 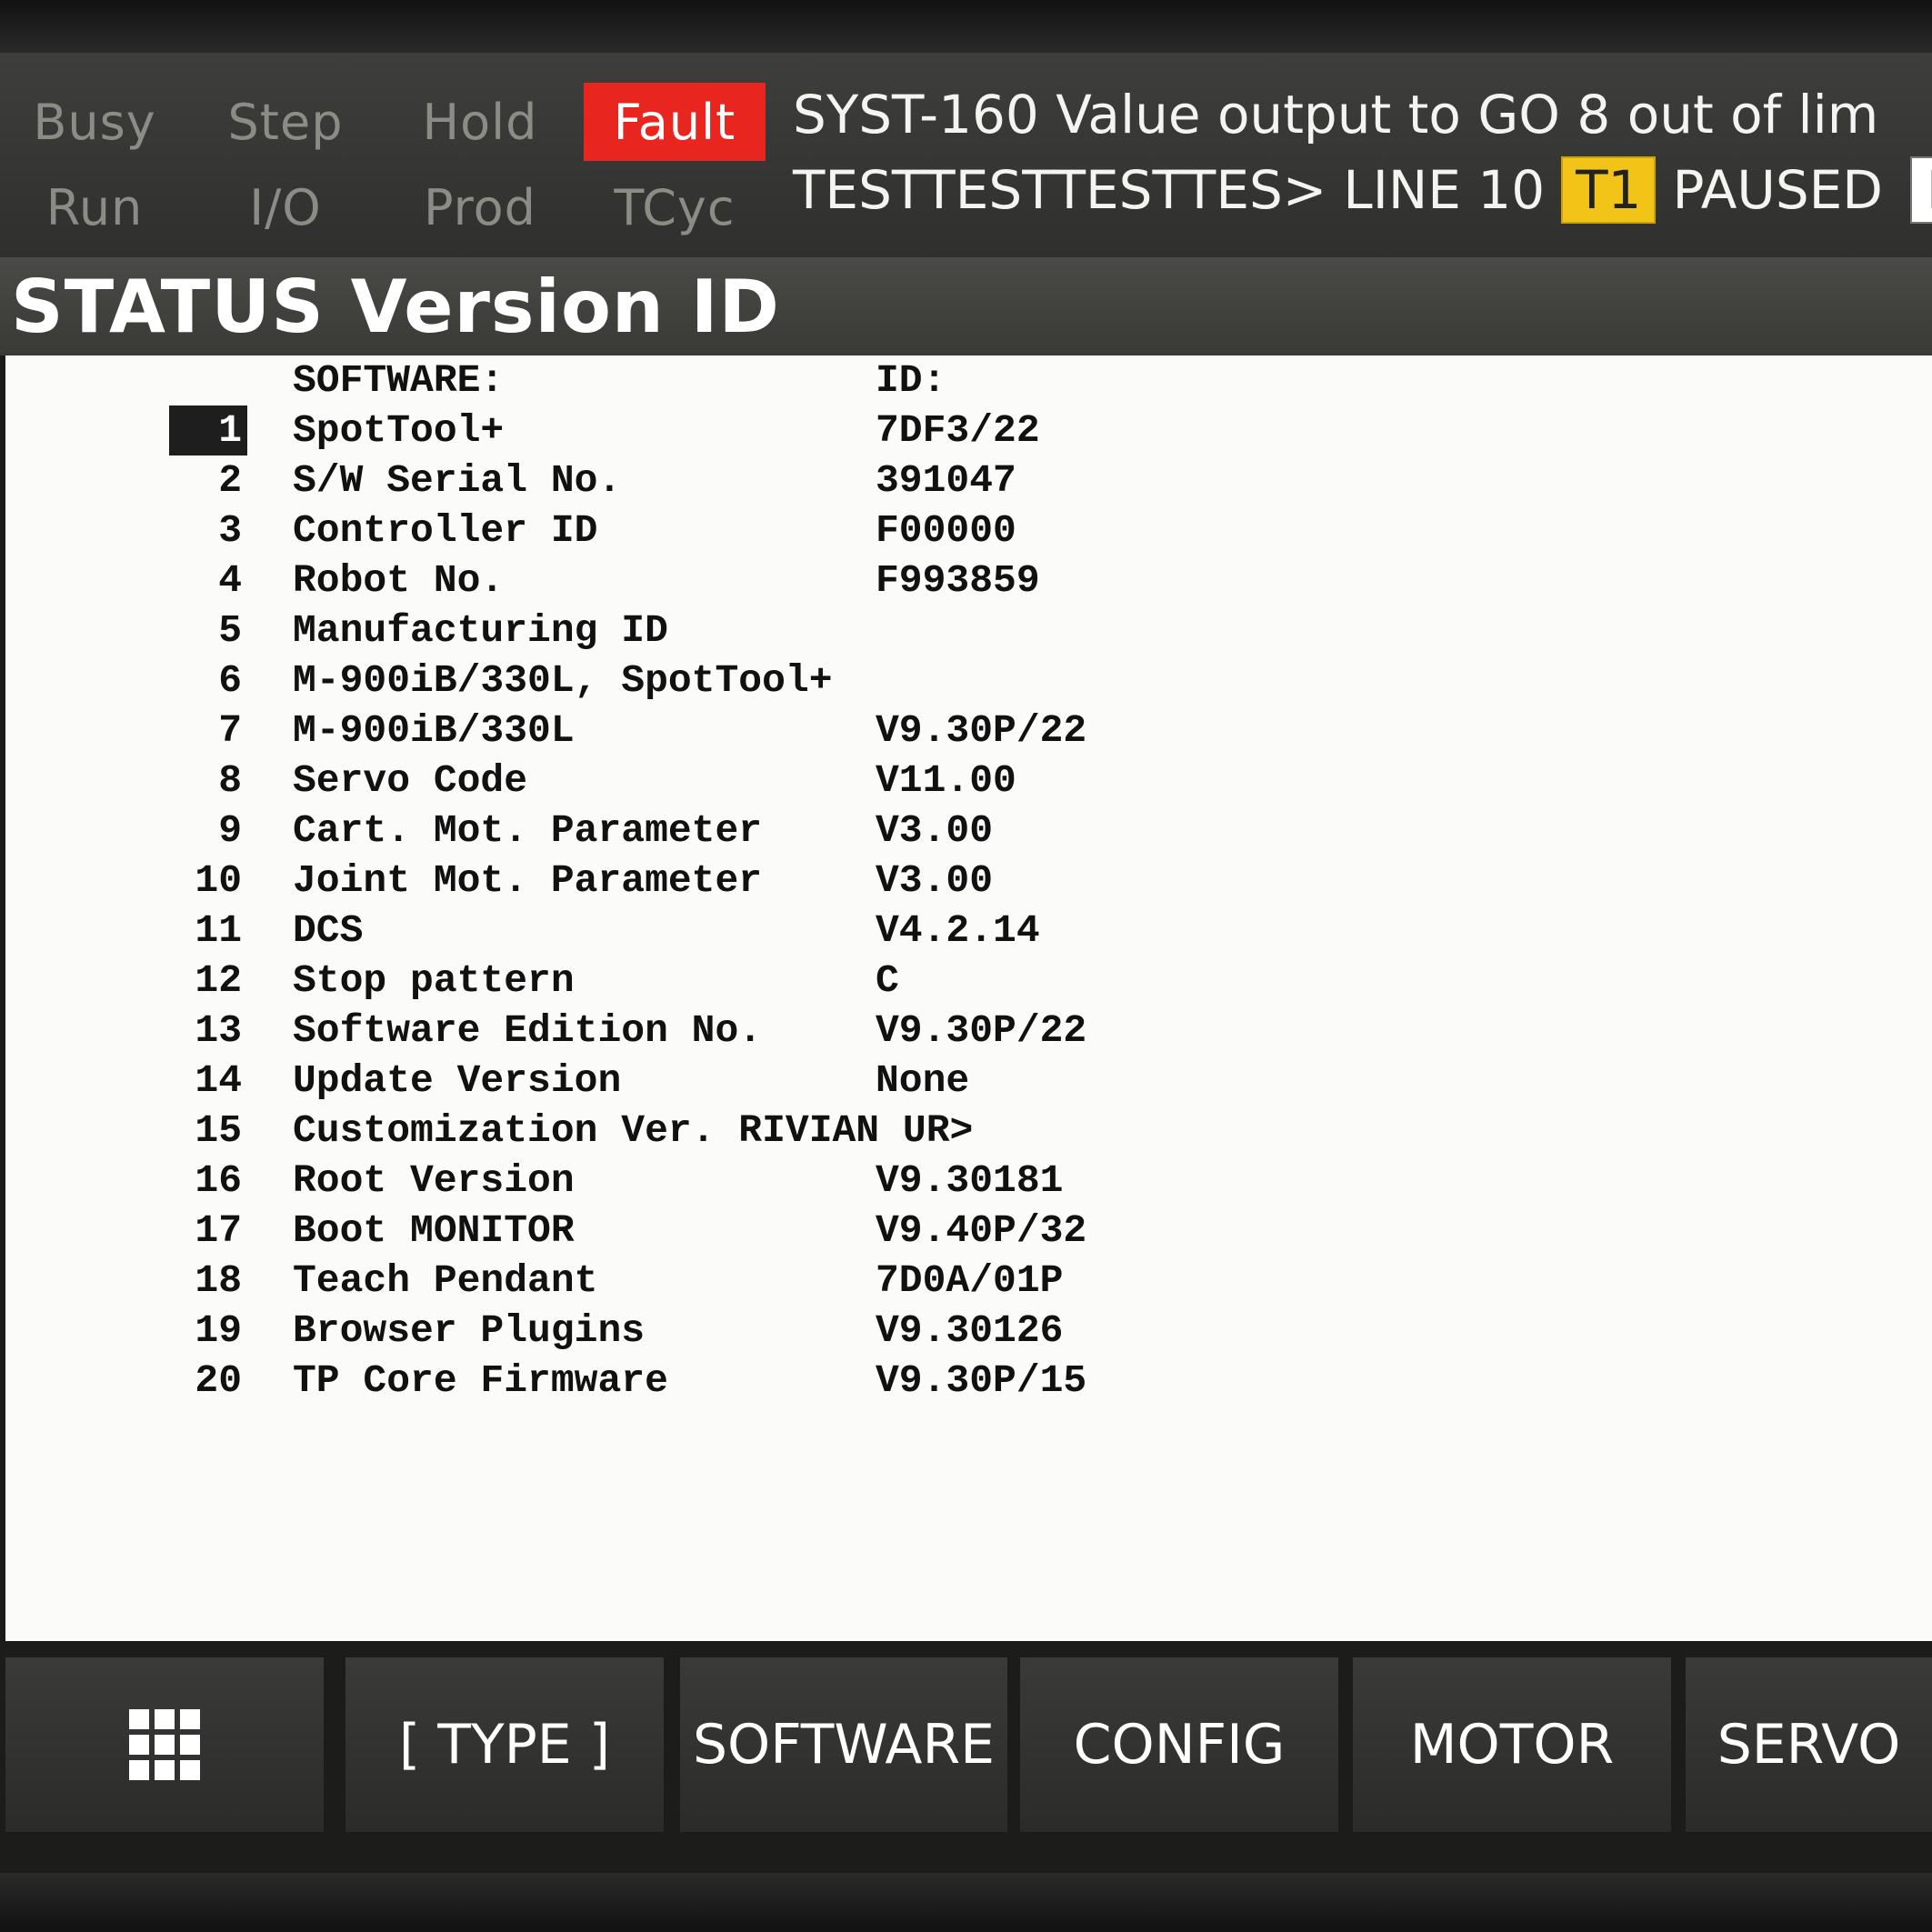 I want to click on row-number: 10, so click(x=218, y=880).